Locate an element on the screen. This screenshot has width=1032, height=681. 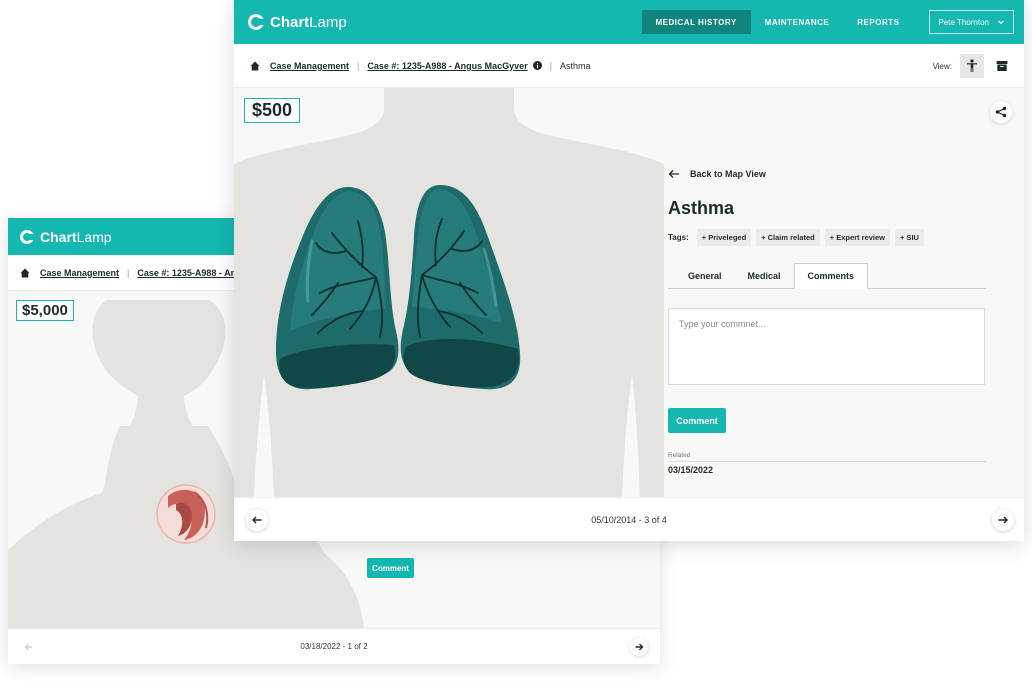
share-icon is located at coordinates (1001, 112).